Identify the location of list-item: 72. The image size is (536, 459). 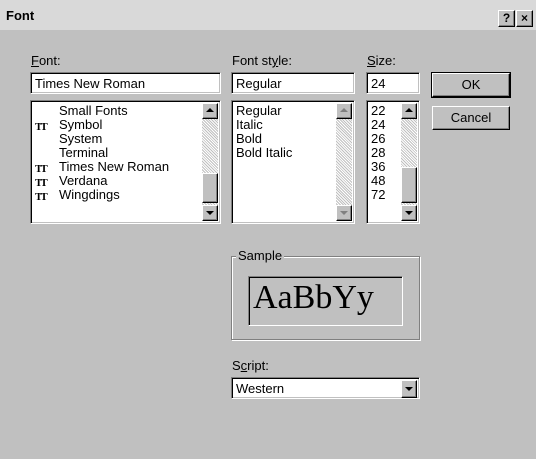
(378, 195).